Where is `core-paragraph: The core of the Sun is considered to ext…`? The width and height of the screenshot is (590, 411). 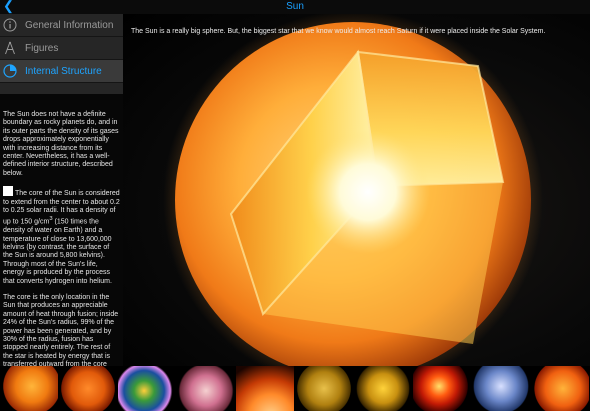
core-paragraph: The core of the Sun is considered to ext… is located at coordinates (61, 236).